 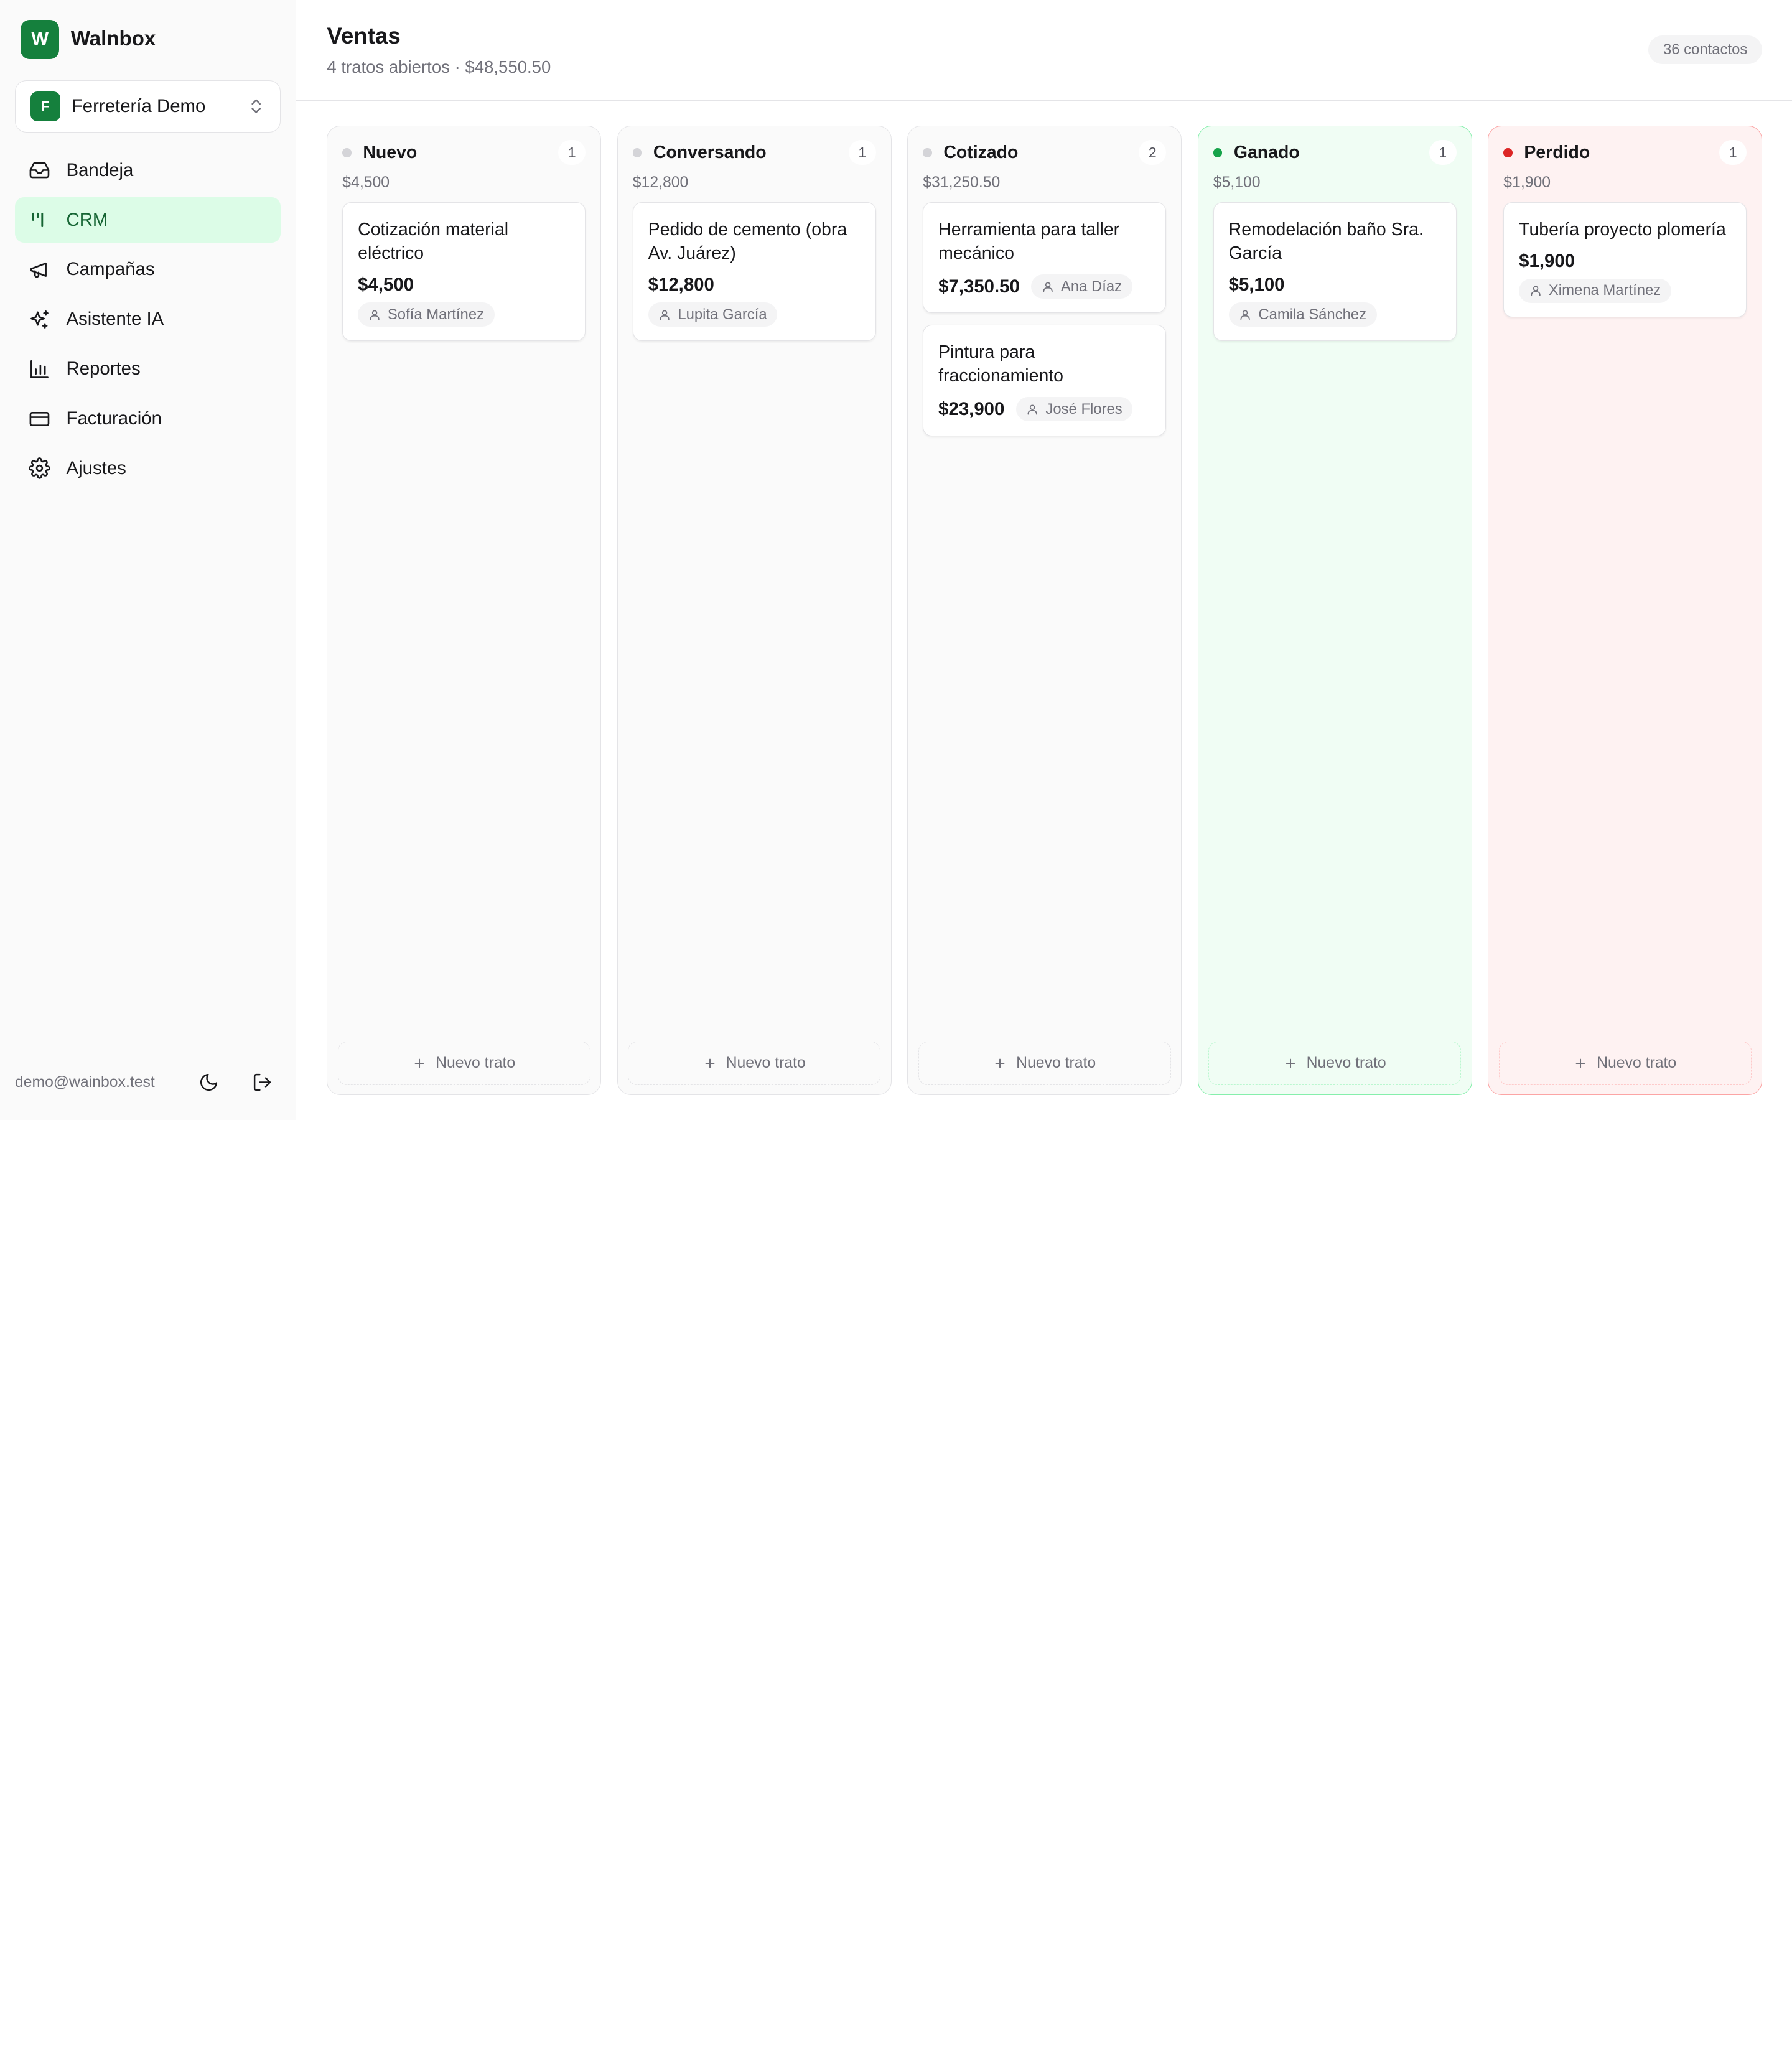 What do you see at coordinates (660, 183) in the screenshot?
I see `column-total: $12,800` at bounding box center [660, 183].